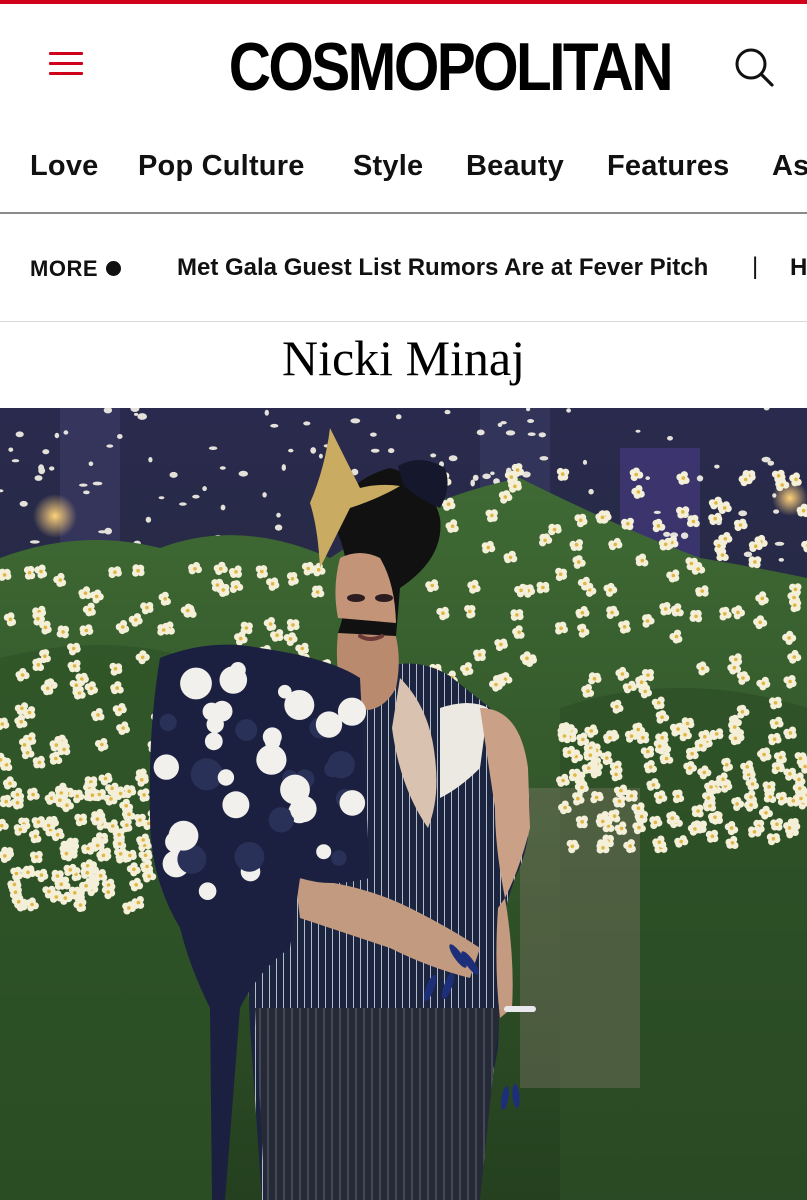 The height and width of the screenshot is (1200, 807). I want to click on nav-item-features: Features, so click(668, 166).